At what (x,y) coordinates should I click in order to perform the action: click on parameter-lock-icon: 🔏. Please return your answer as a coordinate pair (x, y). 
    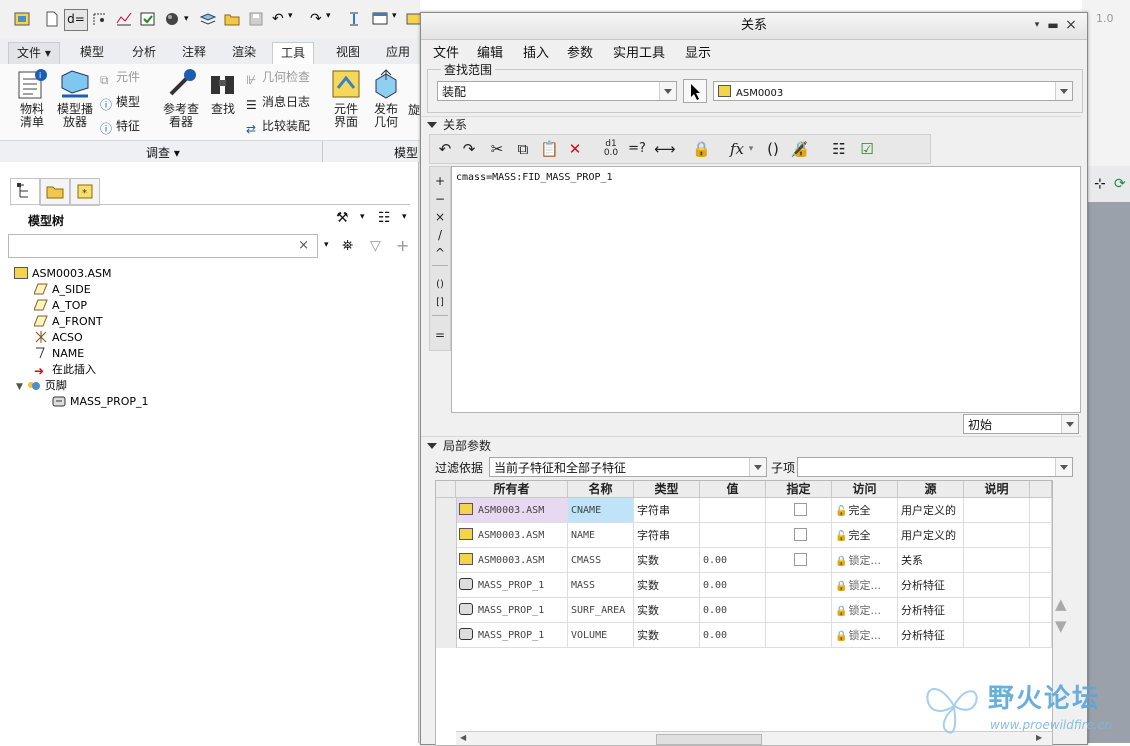
    Looking at the image, I should click on (799, 149).